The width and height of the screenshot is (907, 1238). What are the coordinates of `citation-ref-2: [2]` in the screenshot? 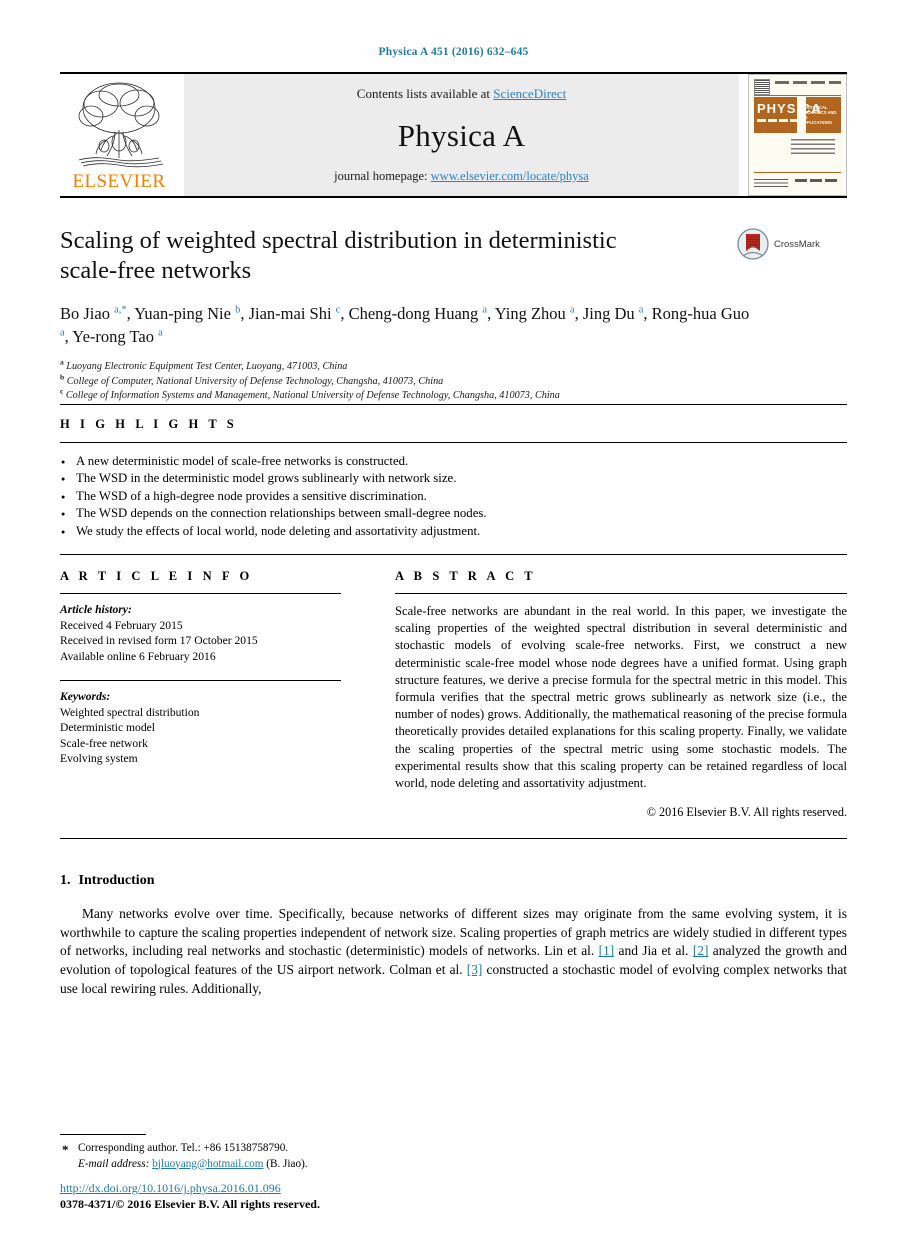 It's located at (701, 950).